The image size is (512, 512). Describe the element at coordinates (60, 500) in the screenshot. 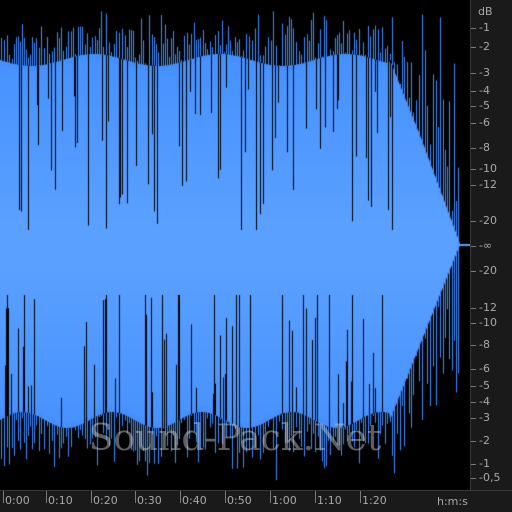

I see `time-tick-label: 0:10` at that location.